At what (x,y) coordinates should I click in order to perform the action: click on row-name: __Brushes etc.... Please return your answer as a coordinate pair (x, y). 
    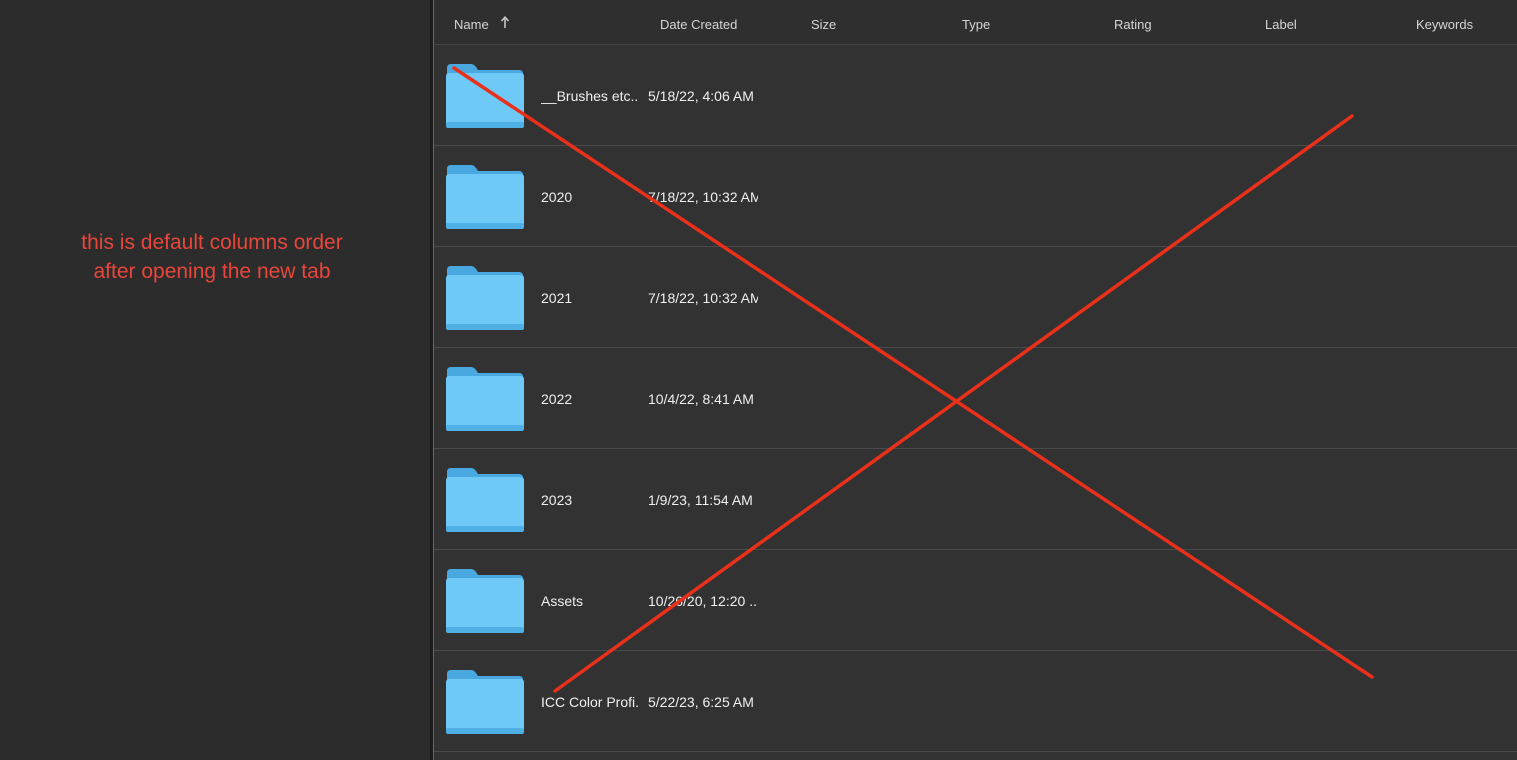
    Looking at the image, I should click on (589, 96).